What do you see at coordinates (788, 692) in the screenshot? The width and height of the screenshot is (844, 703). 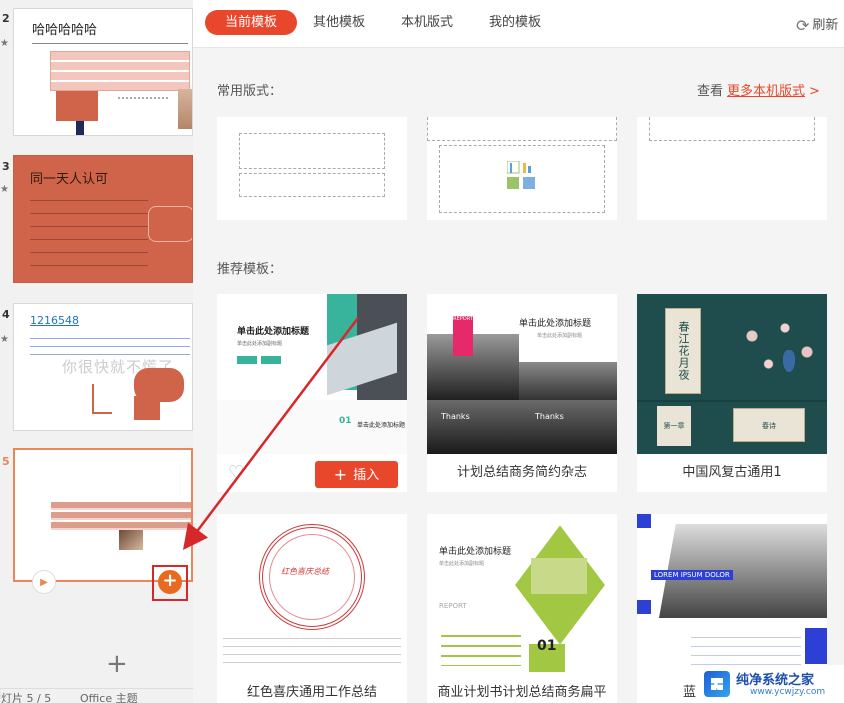 I see `watermark-url: www.ycwjzy.com` at bounding box center [788, 692].